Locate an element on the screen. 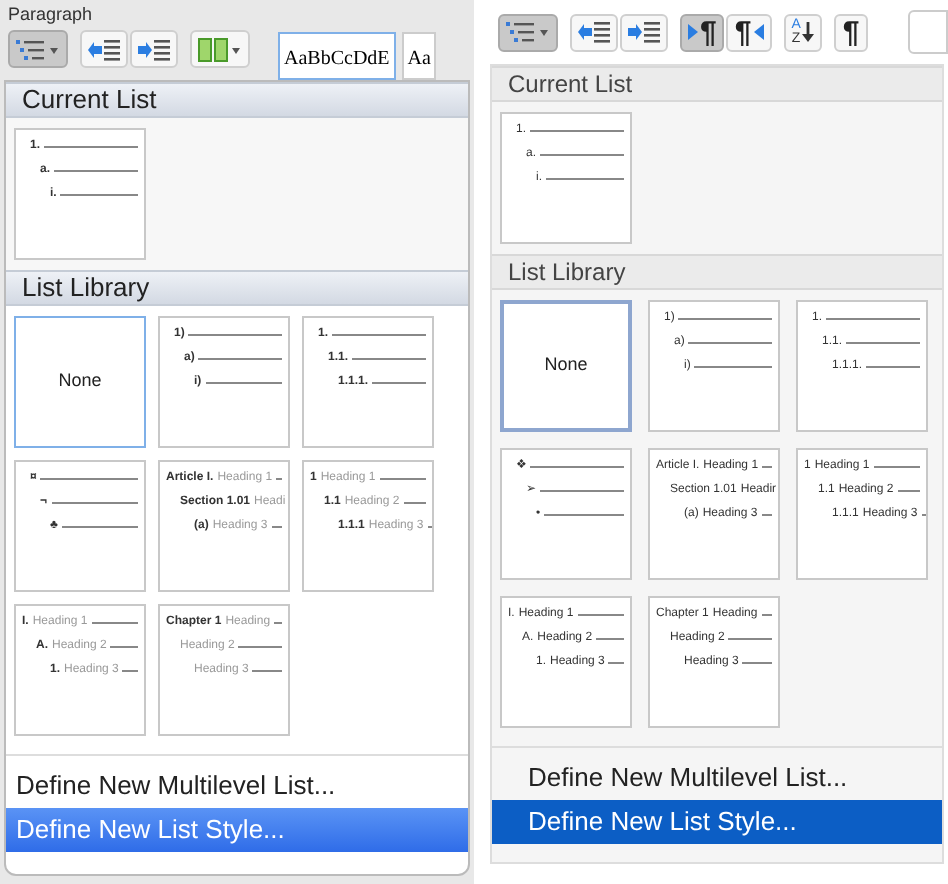 The height and width of the screenshot is (884, 948). left-triangle-icon is located at coordinates (758, 32).